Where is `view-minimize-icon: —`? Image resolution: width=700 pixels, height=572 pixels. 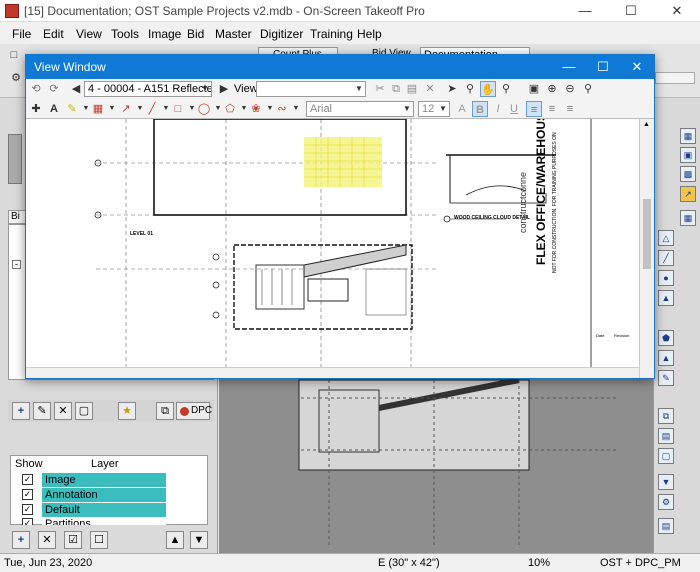
view-minimize-icon: — is located at coordinates (569, 67).